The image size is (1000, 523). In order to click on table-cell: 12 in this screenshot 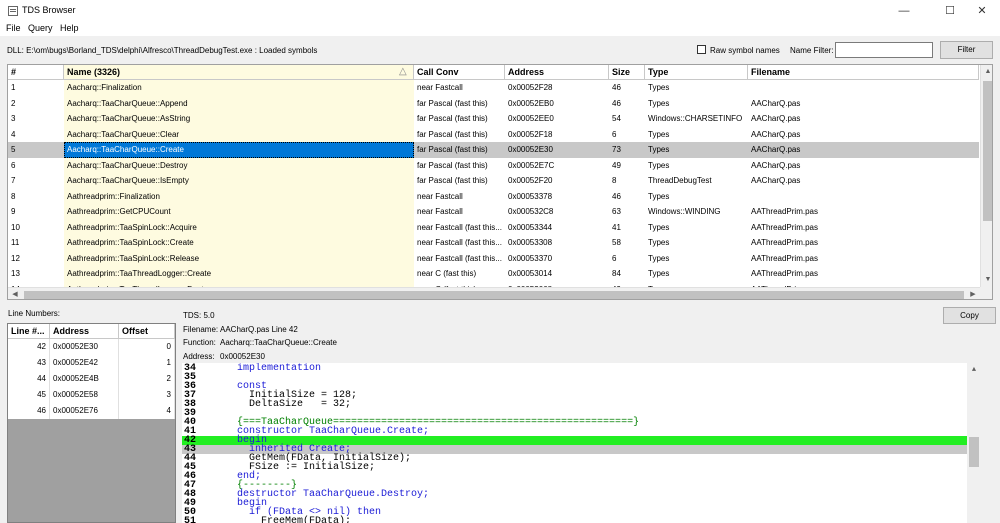, I will do `click(15, 258)`.